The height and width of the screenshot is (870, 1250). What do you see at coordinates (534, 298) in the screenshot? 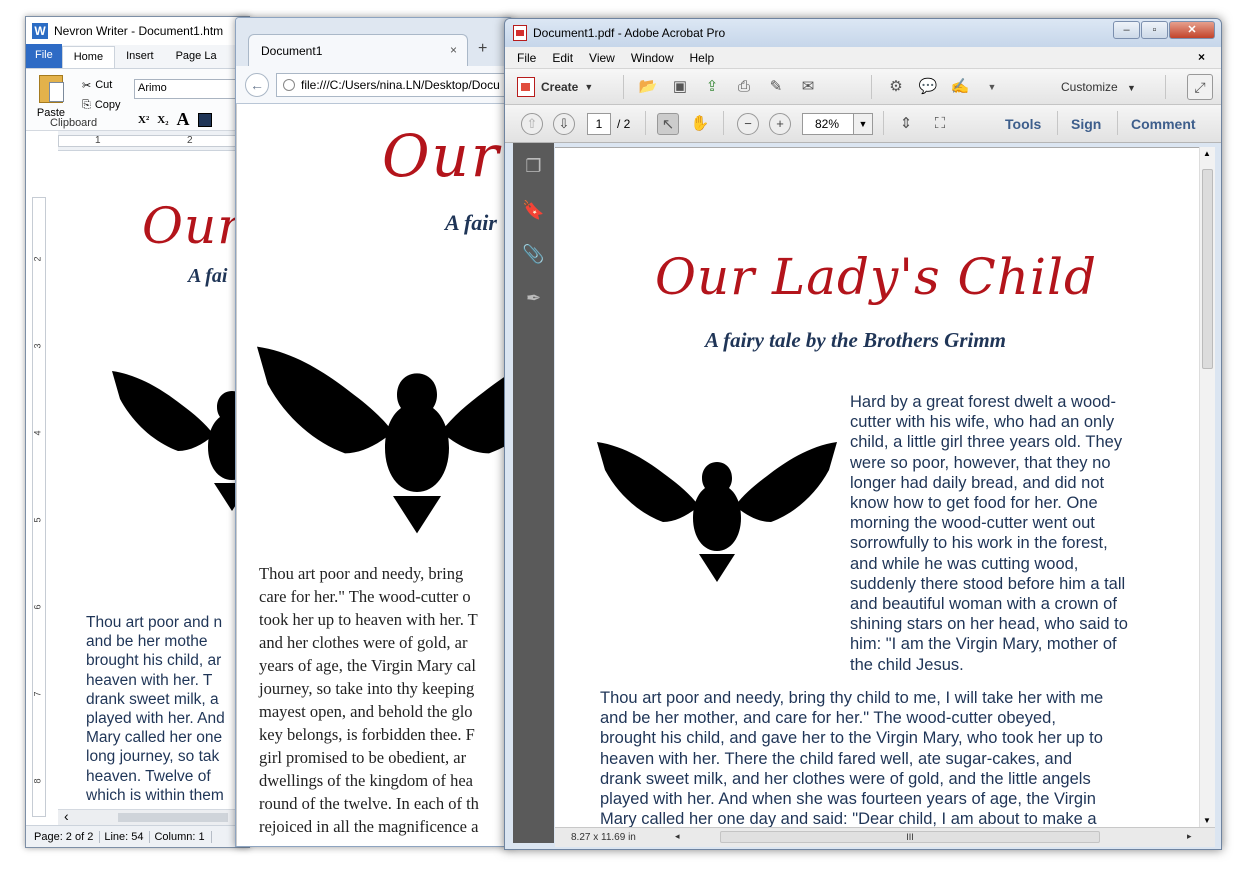
I see `signatures-icon: ✒` at bounding box center [534, 298].